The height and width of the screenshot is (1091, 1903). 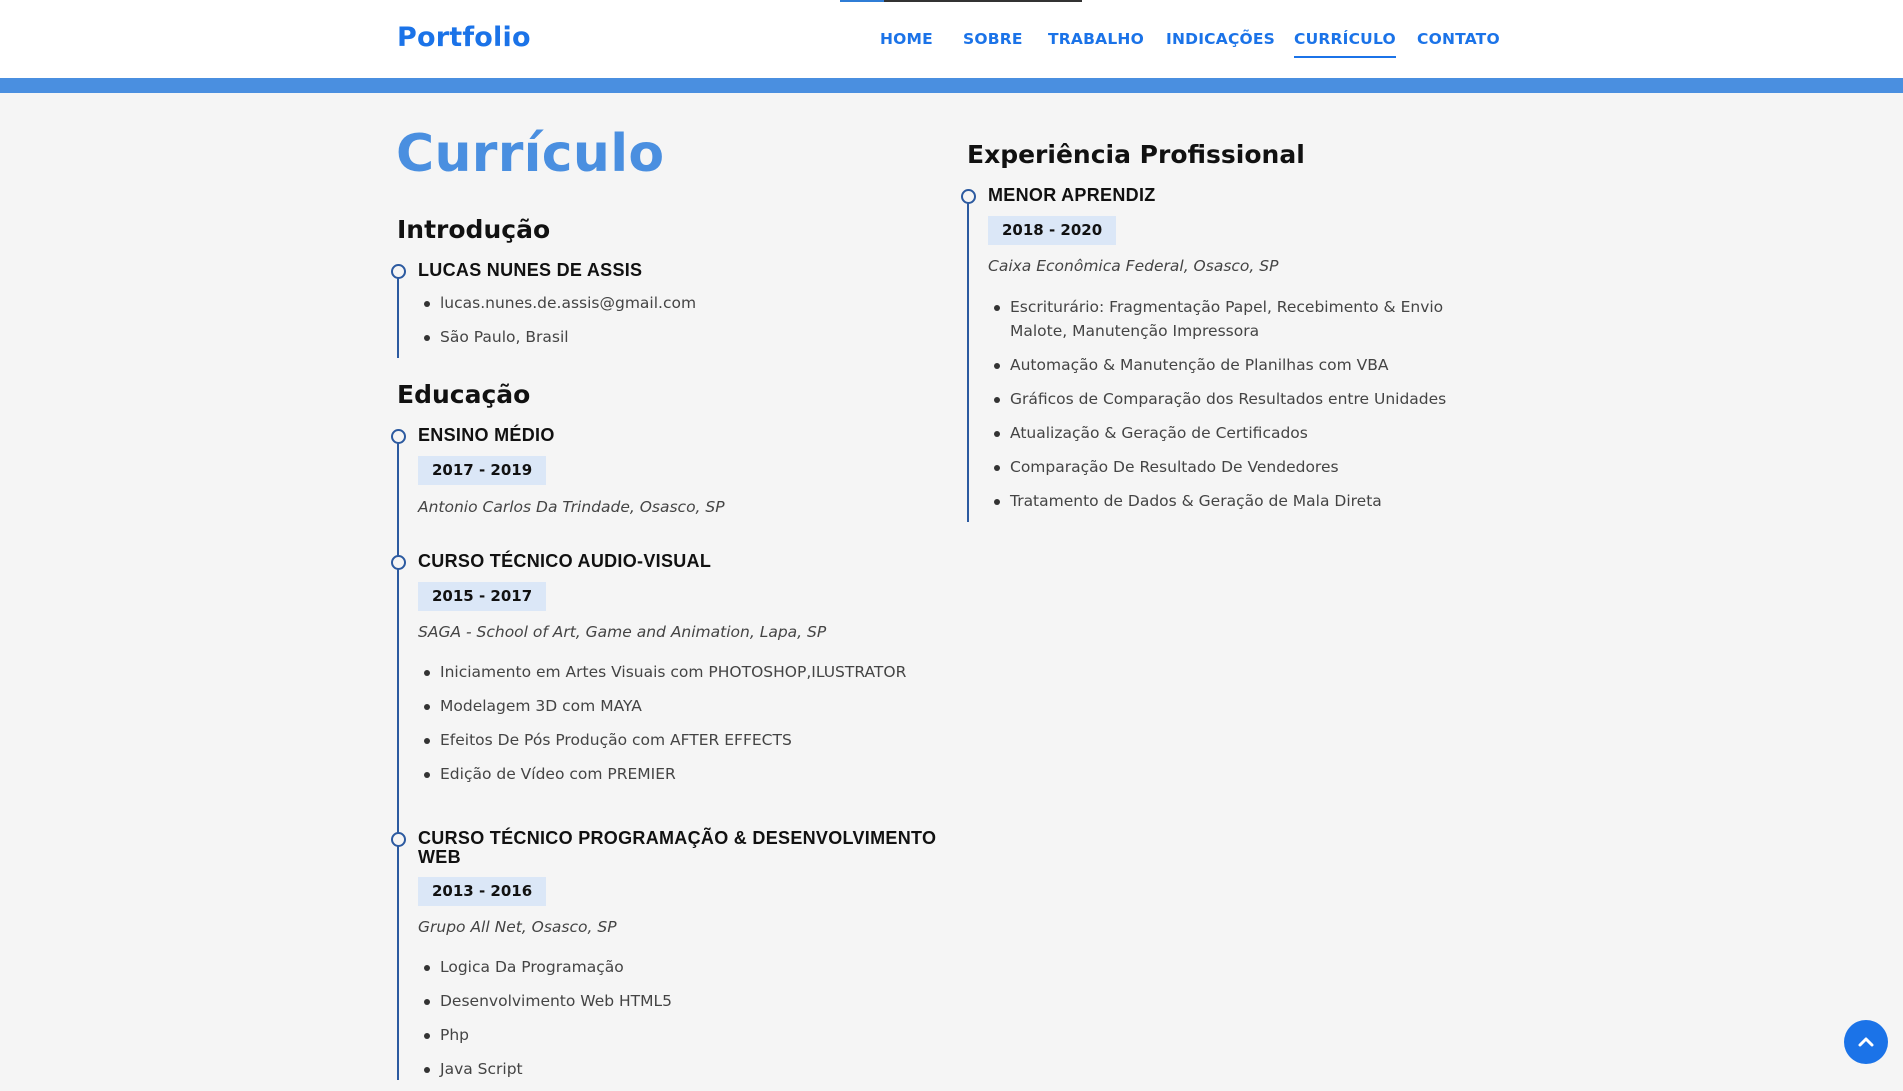 I want to click on list-item: Php, so click(x=680, y=1035).